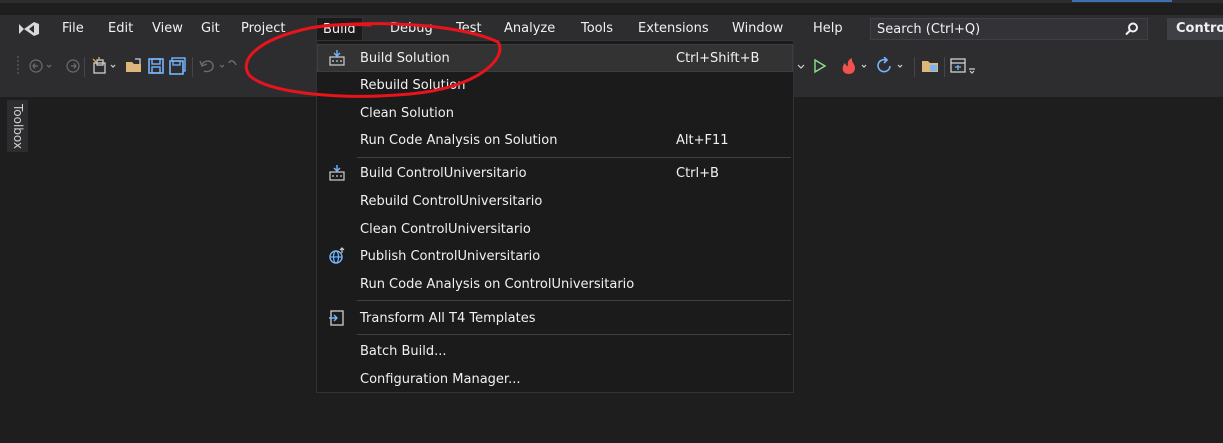 Image resolution: width=1223 pixels, height=443 pixels. I want to click on new-project-icon, so click(107, 66).